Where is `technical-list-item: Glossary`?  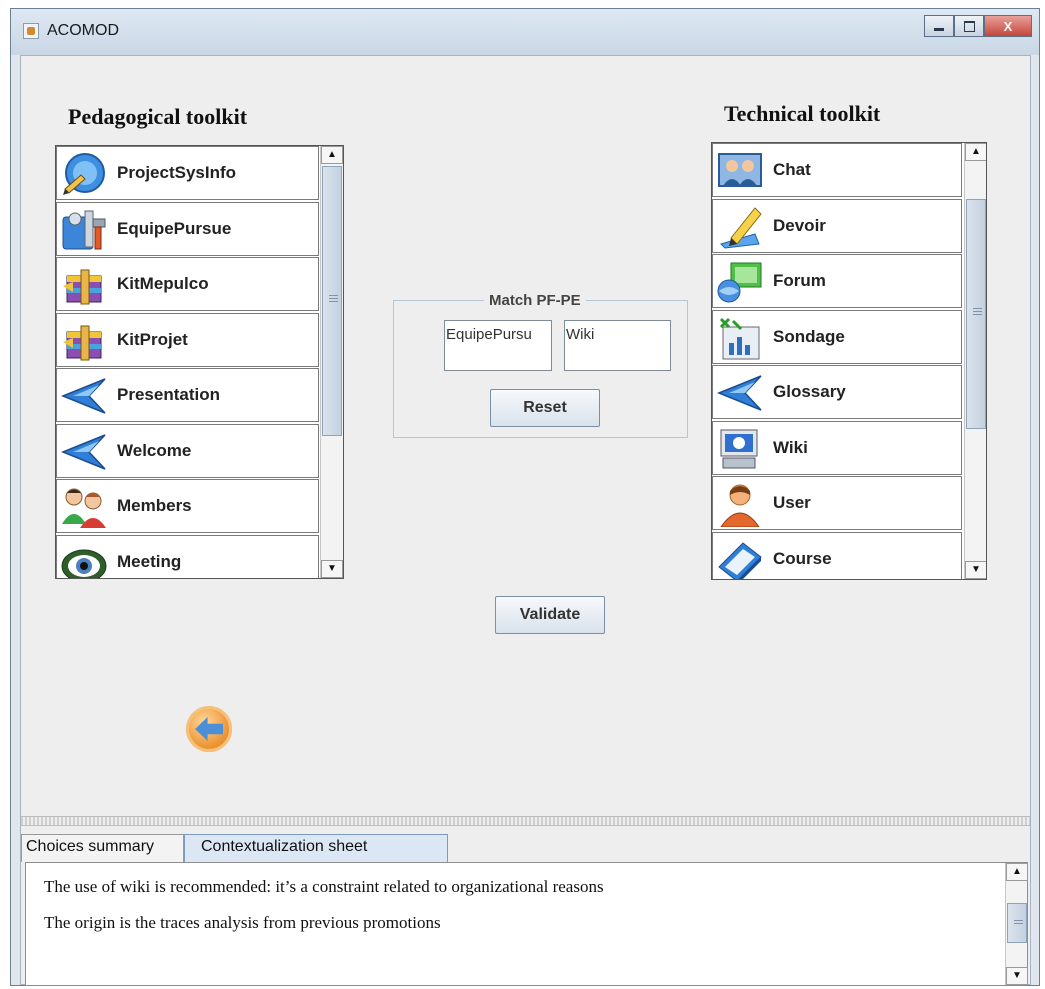 technical-list-item: Glossary is located at coordinates (837, 392).